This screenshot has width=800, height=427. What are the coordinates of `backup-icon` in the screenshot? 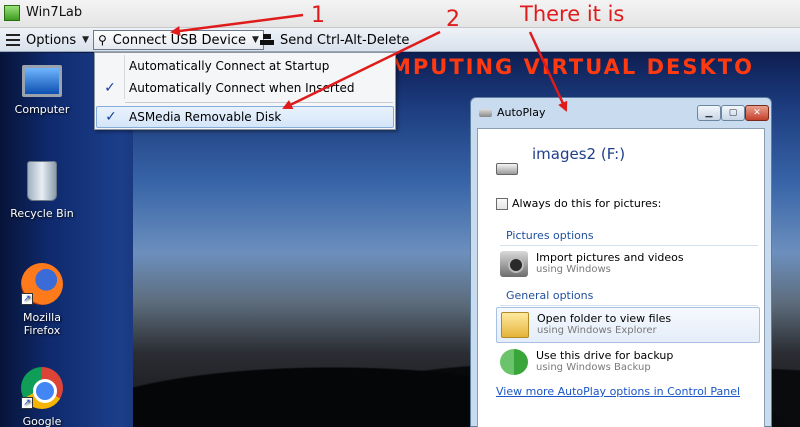 It's located at (514, 362).